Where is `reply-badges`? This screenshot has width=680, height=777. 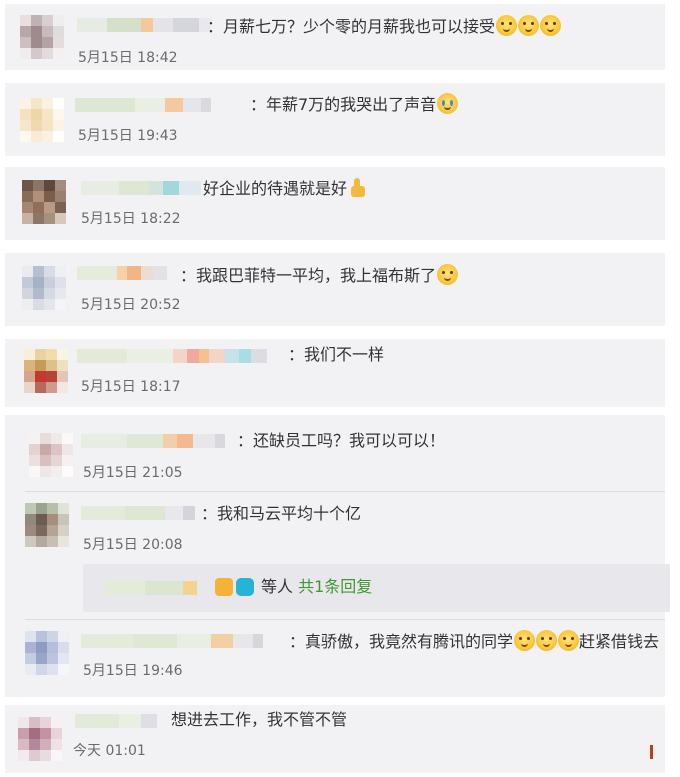 reply-badges is located at coordinates (234, 587).